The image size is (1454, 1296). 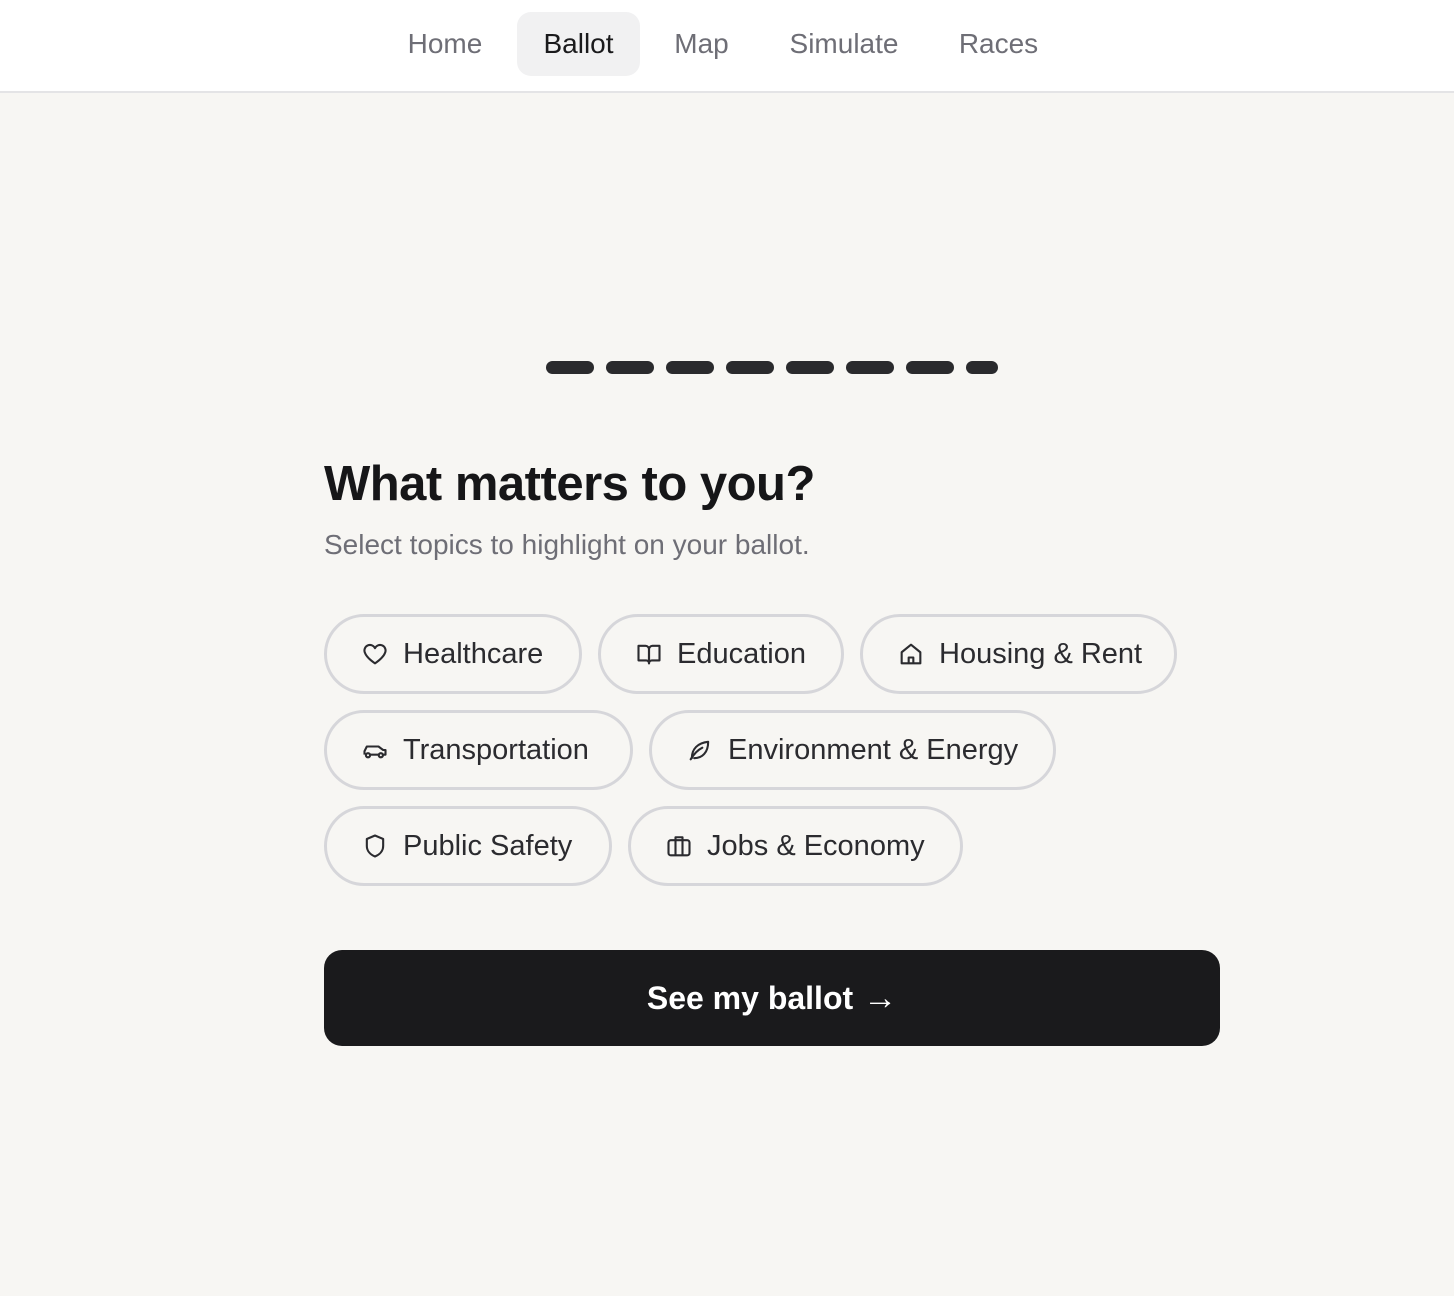 I want to click on topic-label: Healthcare, so click(x=473, y=653).